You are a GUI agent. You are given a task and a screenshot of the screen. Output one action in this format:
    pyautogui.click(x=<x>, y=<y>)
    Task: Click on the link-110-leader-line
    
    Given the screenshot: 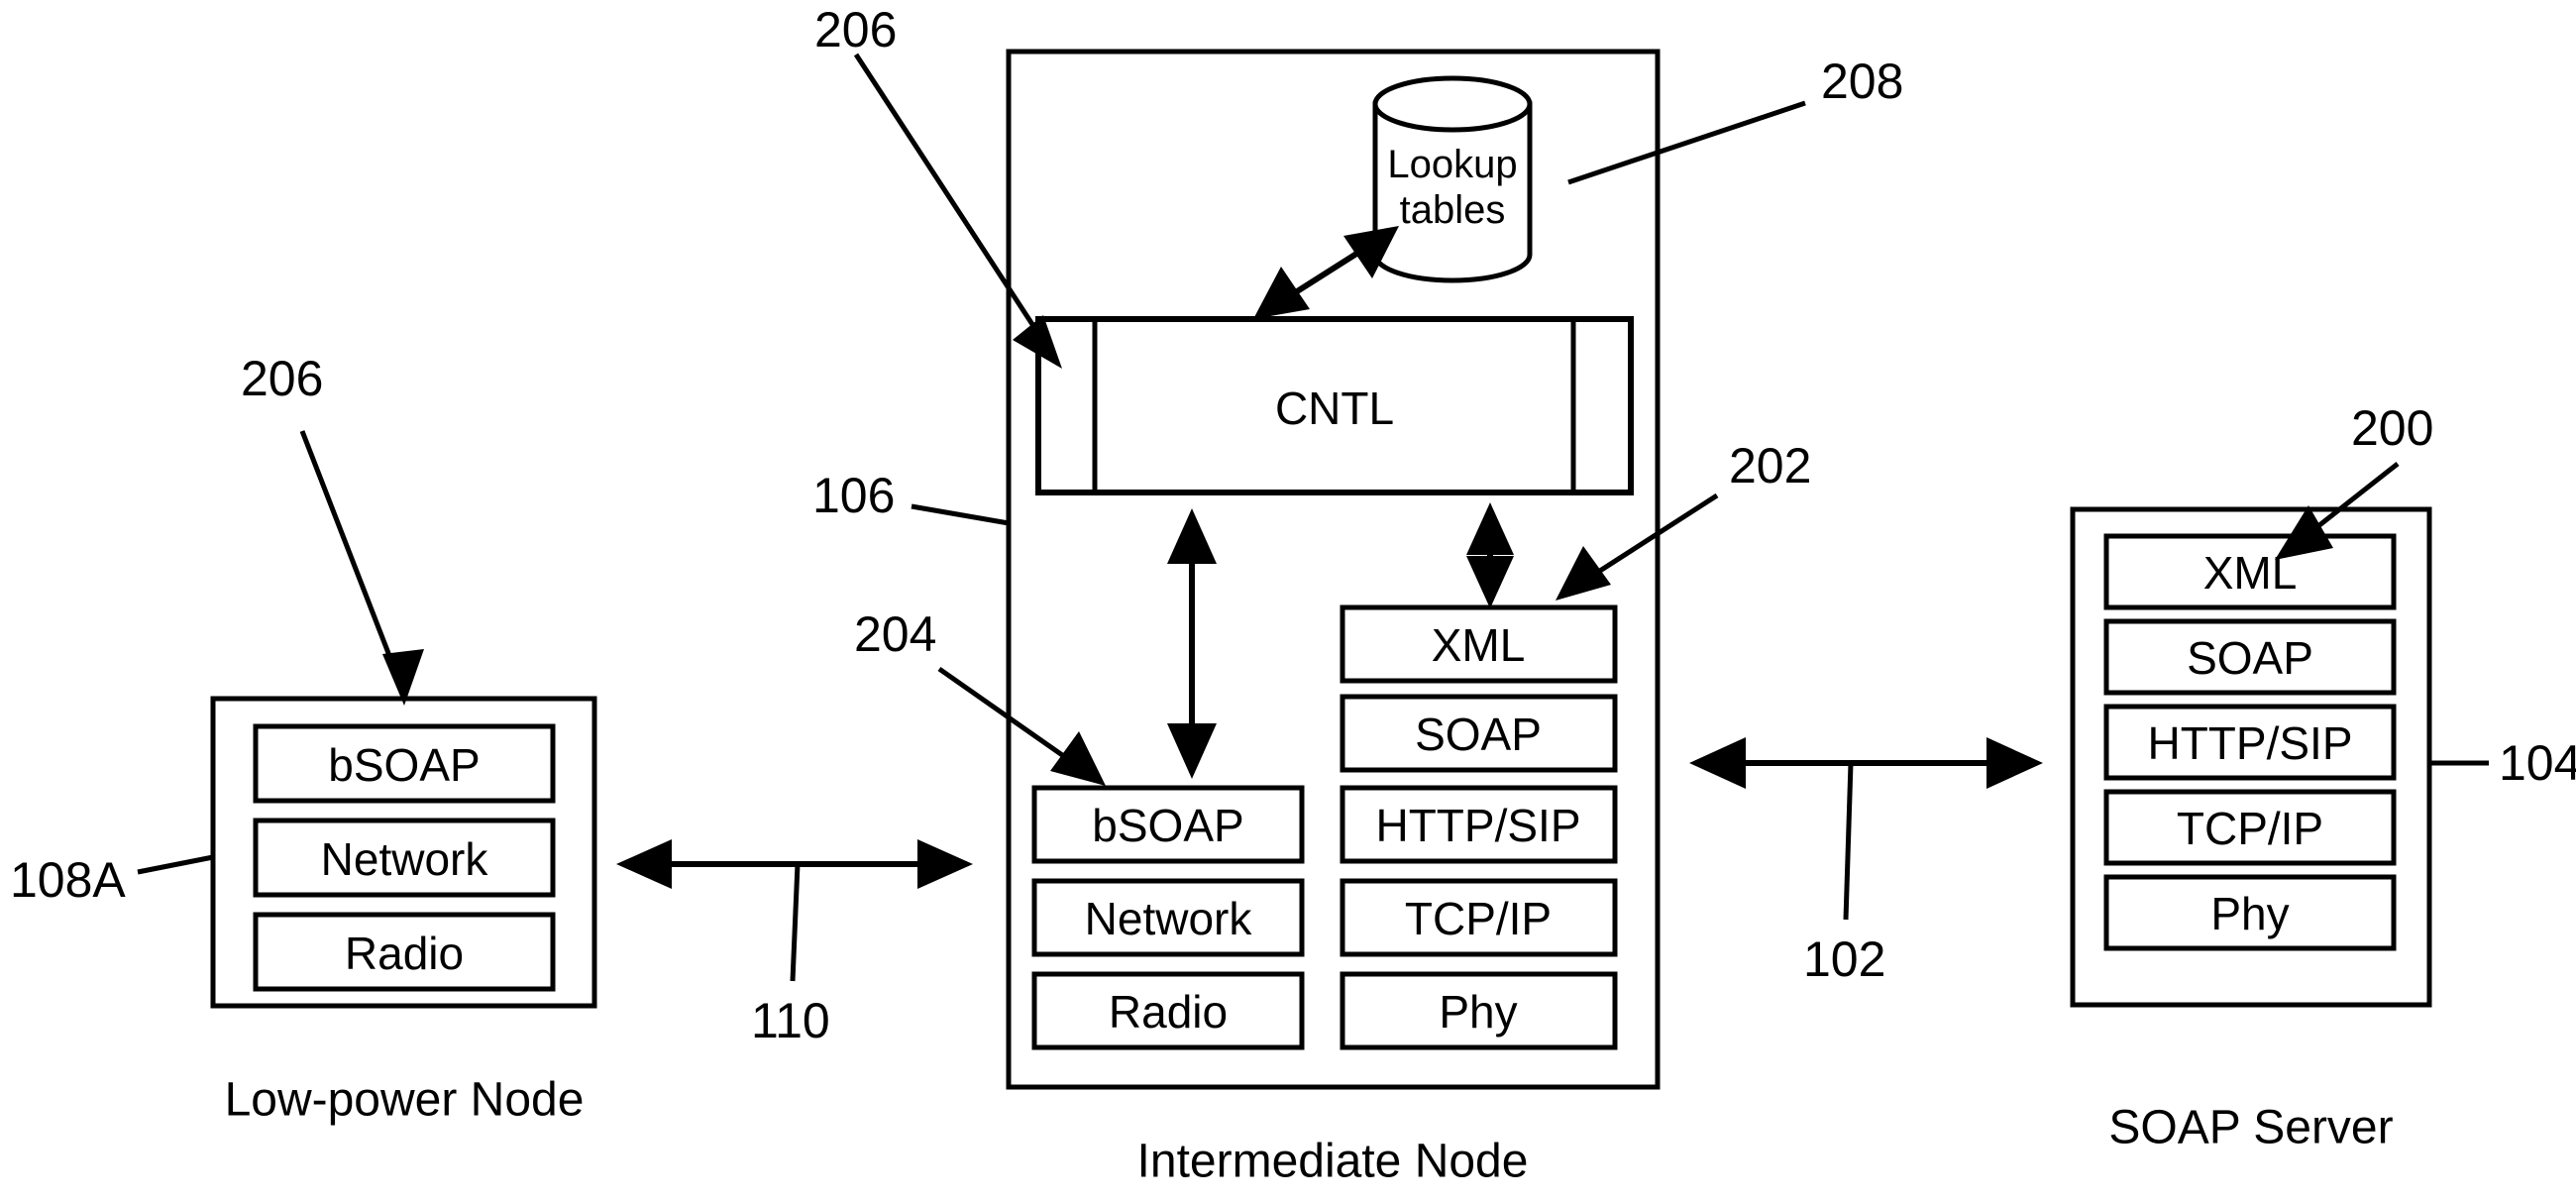 What is the action you would take?
    pyautogui.click(x=795, y=922)
    